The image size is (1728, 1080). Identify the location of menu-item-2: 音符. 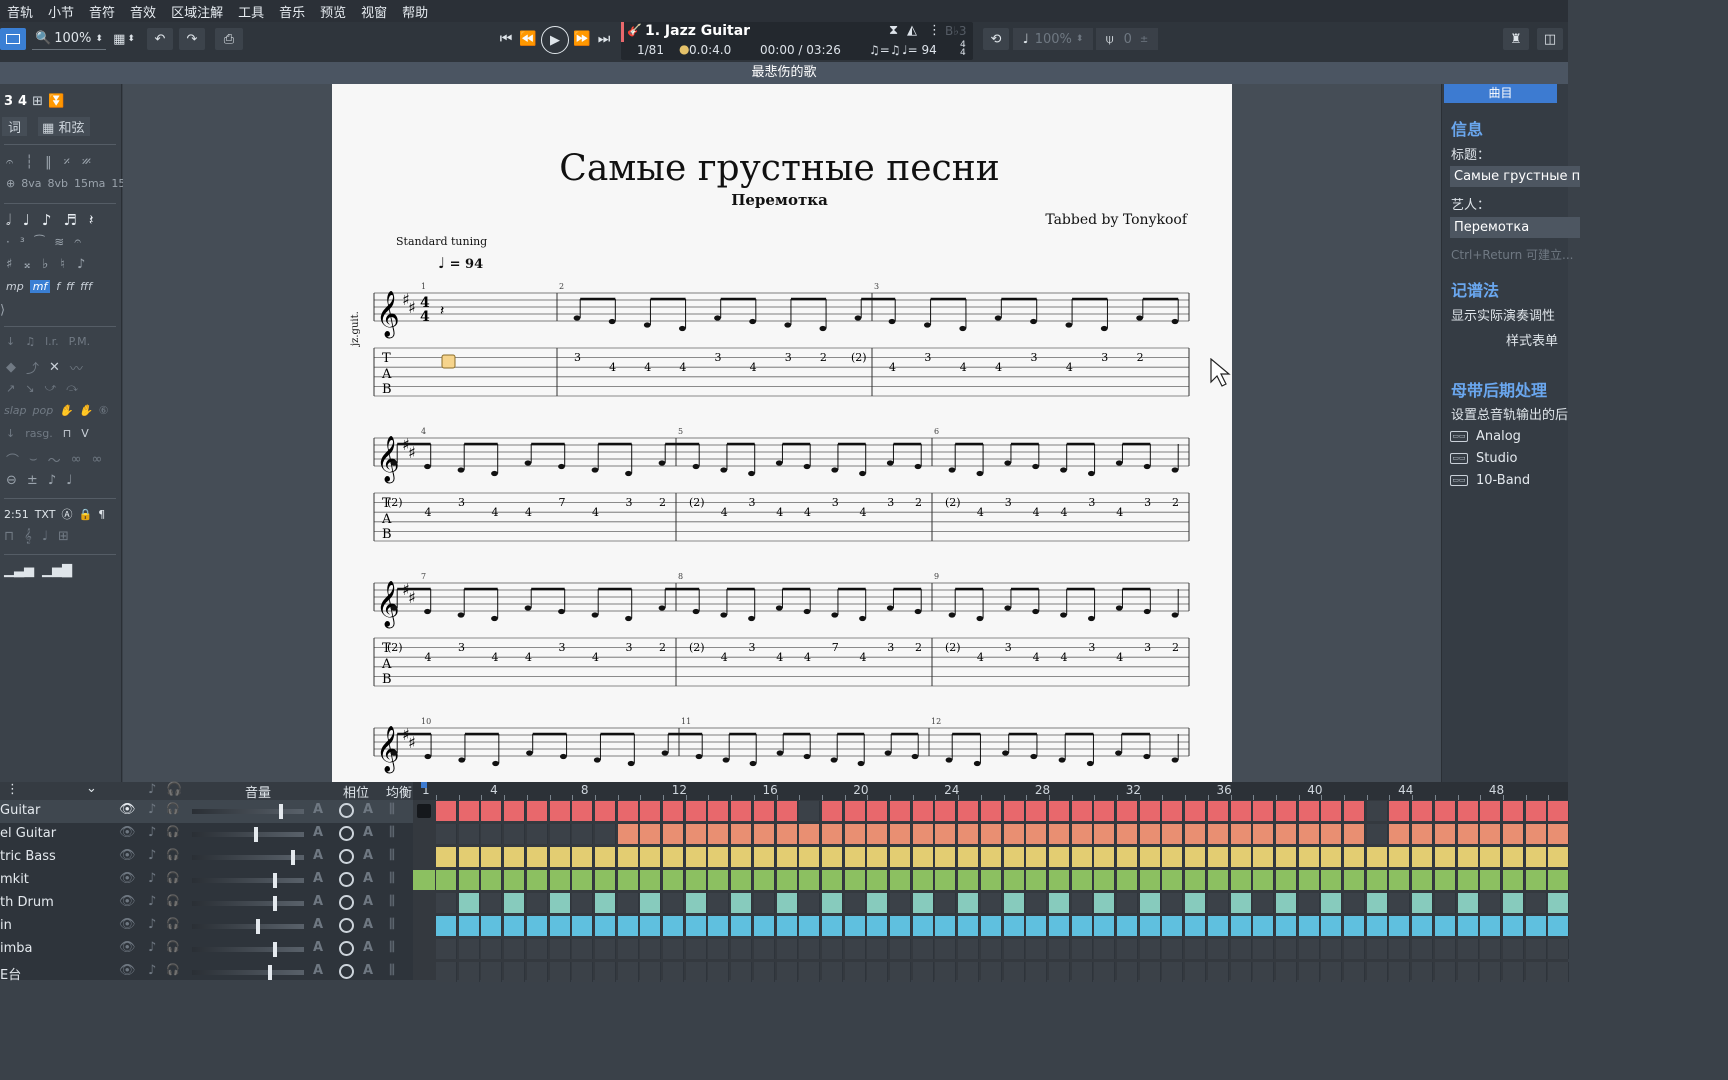
(102, 11).